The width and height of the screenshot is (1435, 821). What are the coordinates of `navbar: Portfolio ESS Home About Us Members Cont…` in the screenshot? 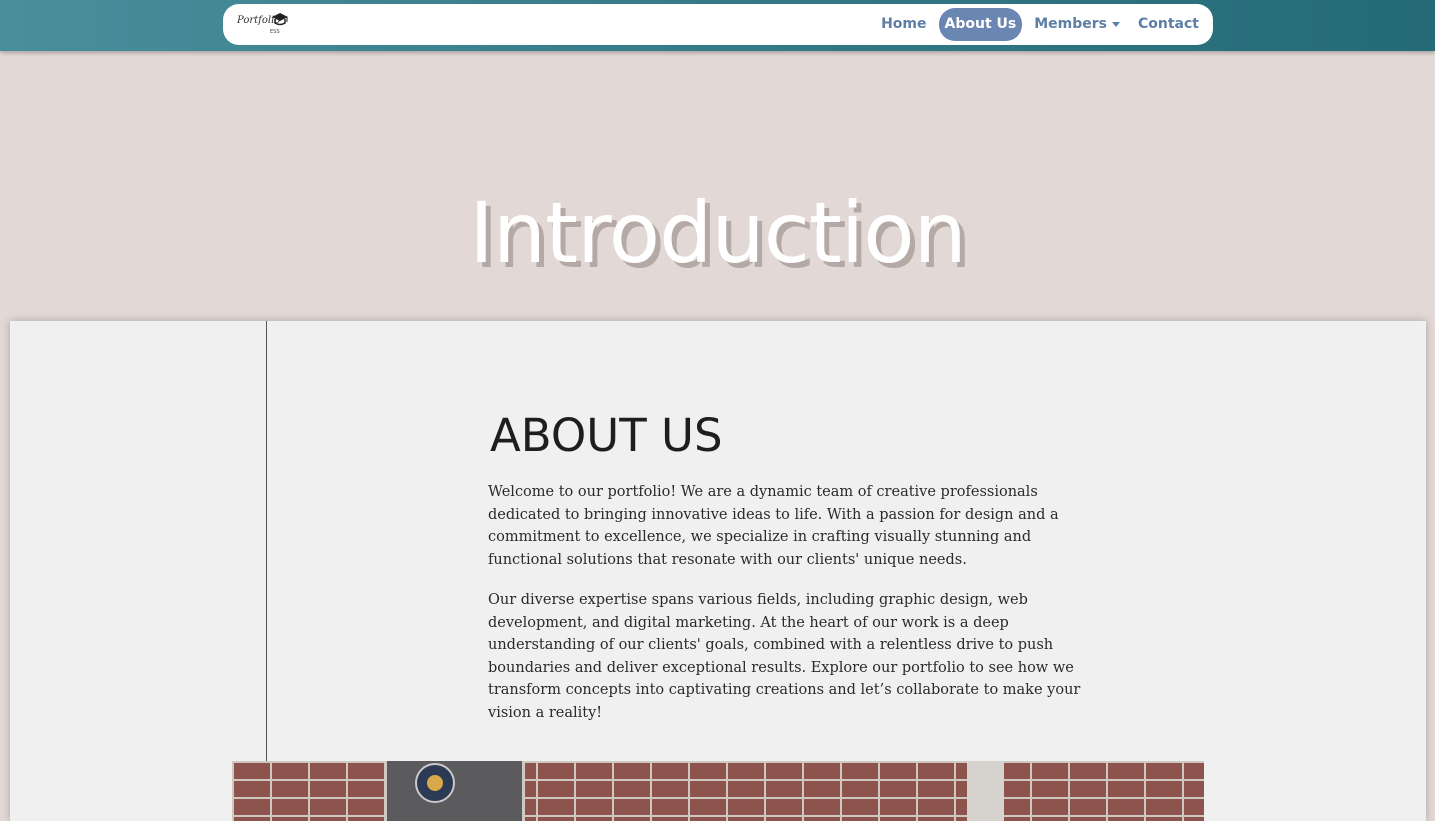 It's located at (718, 24).